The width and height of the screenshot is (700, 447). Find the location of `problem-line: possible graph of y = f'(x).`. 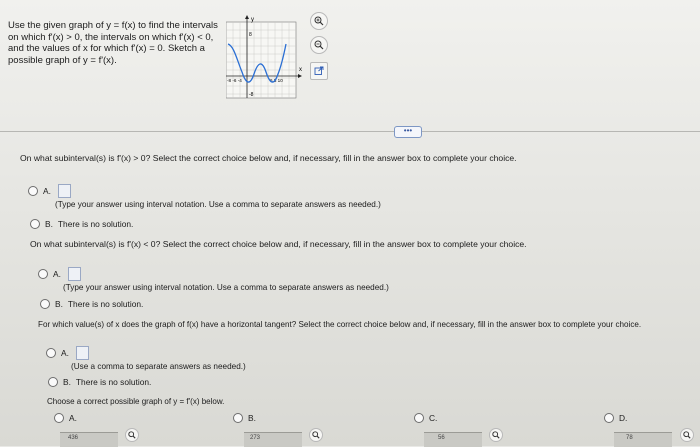

problem-line: possible graph of y = f'(x). is located at coordinates (62, 60).